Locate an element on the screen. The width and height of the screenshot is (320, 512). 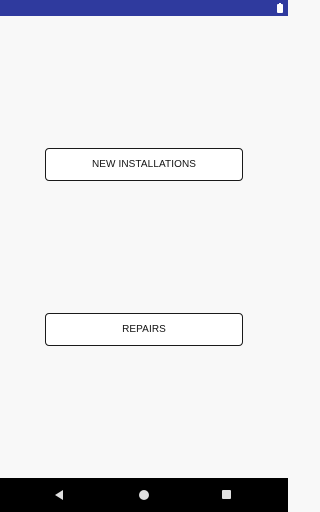
navigation-bar is located at coordinates (144, 495).